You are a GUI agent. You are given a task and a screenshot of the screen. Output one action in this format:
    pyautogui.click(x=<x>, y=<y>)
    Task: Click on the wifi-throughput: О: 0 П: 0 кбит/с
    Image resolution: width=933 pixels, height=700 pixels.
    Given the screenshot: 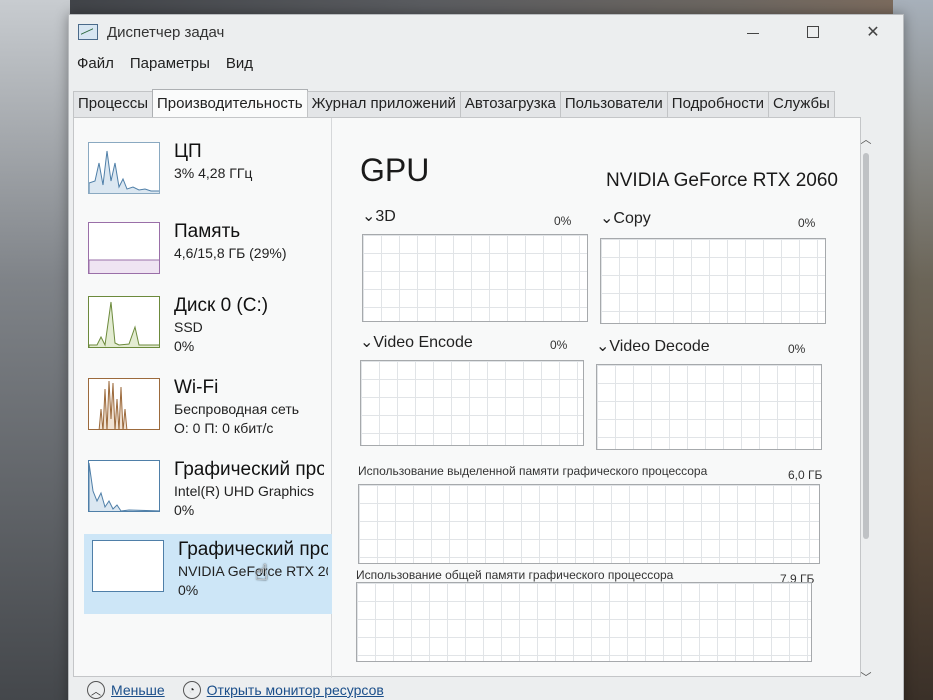 What is the action you would take?
    pyautogui.click(x=224, y=428)
    